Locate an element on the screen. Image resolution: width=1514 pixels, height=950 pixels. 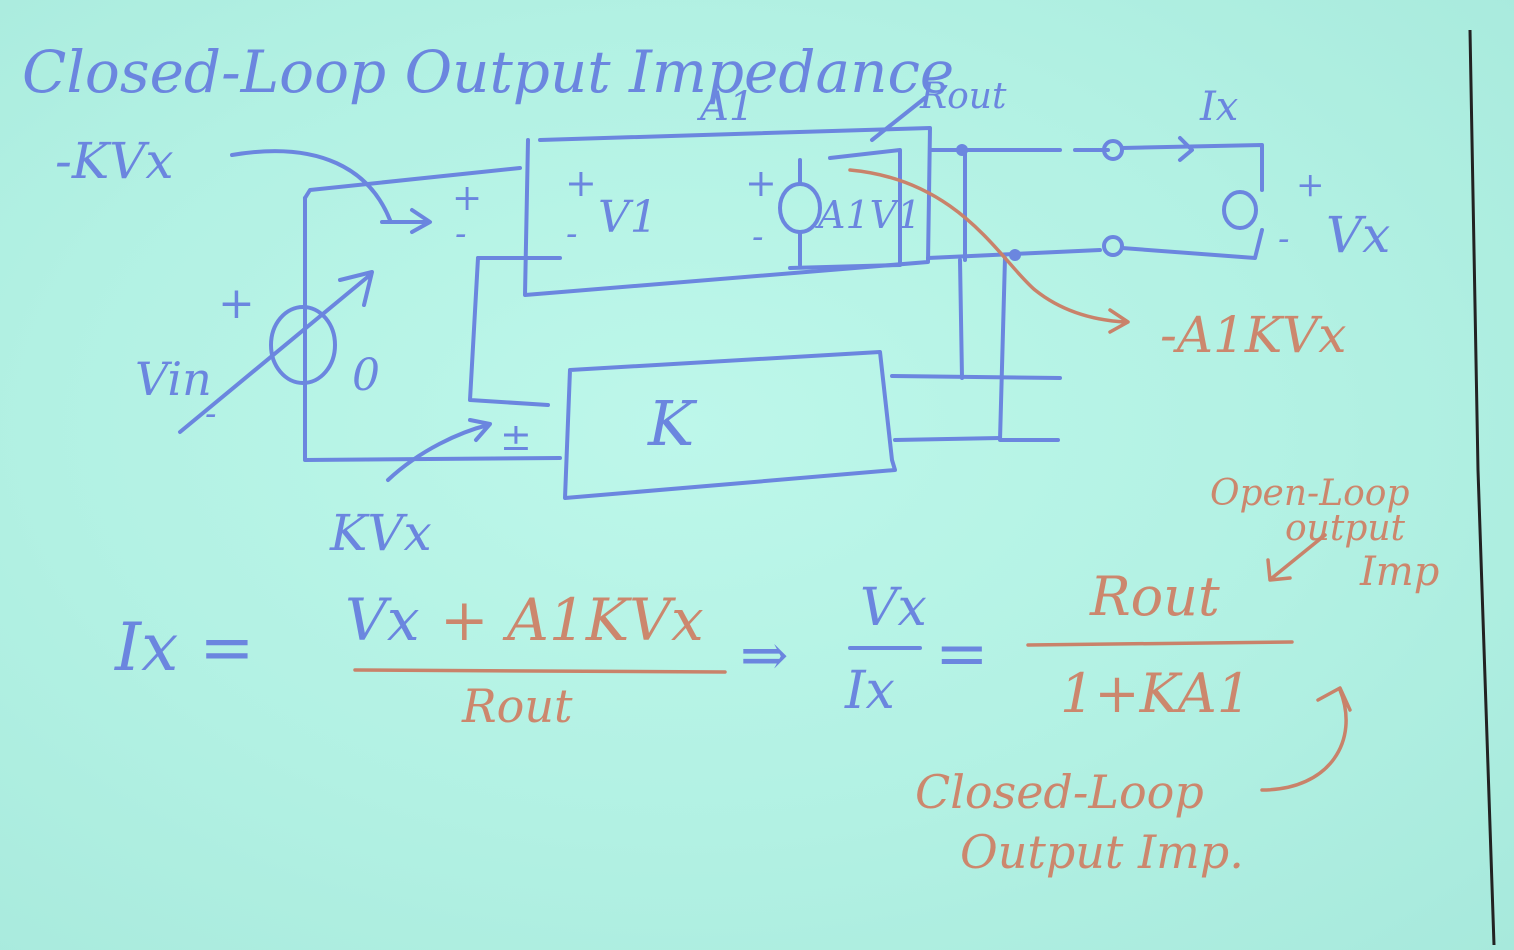
label-plus-vx: + is located at coordinates (1310, 185).